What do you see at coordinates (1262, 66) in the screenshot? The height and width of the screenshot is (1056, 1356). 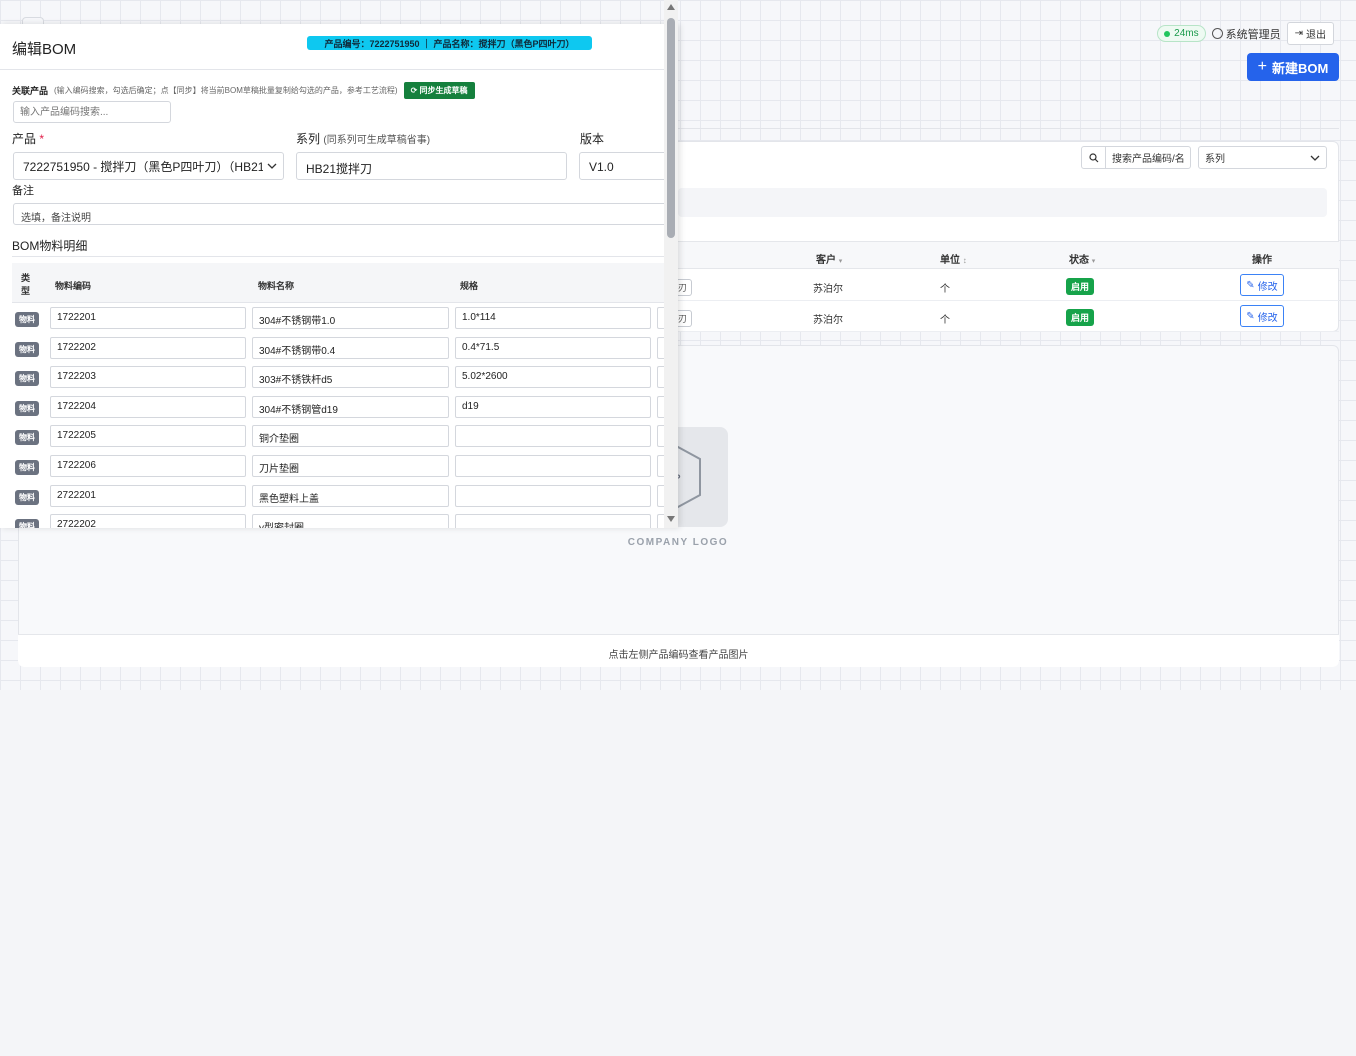 I see `plus-icon: +` at bounding box center [1262, 66].